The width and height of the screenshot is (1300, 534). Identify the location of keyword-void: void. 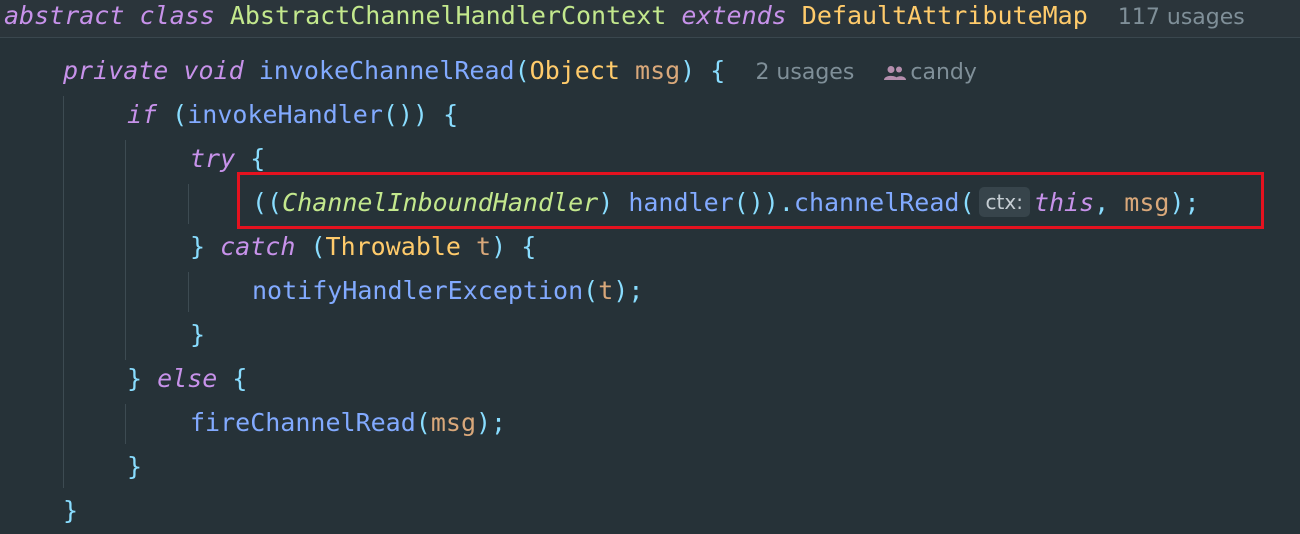
(213, 70).